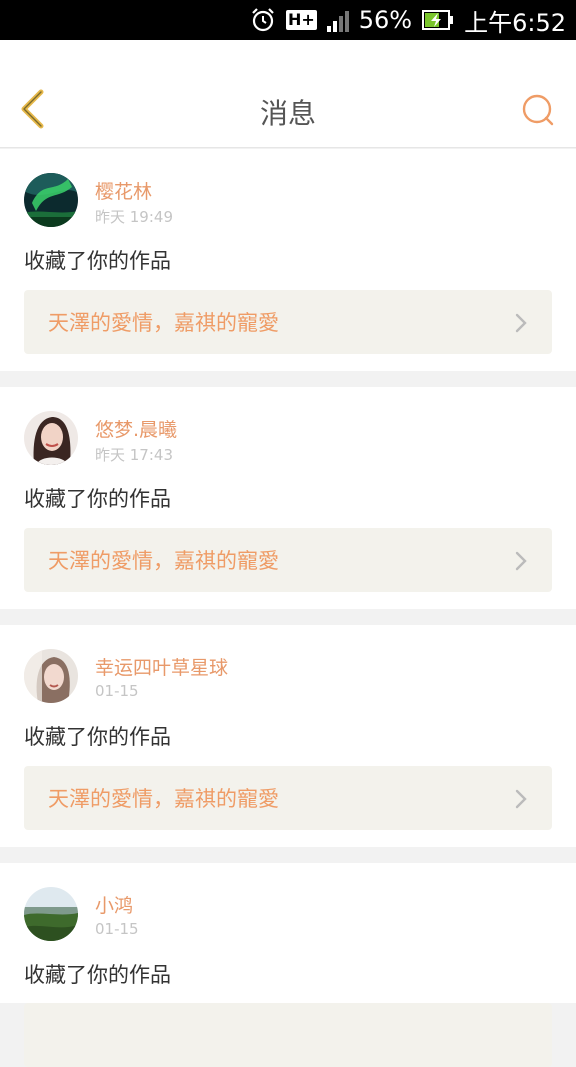 This screenshot has width=576, height=1067. What do you see at coordinates (123, 190) in the screenshot?
I see `username: 樱花林` at bounding box center [123, 190].